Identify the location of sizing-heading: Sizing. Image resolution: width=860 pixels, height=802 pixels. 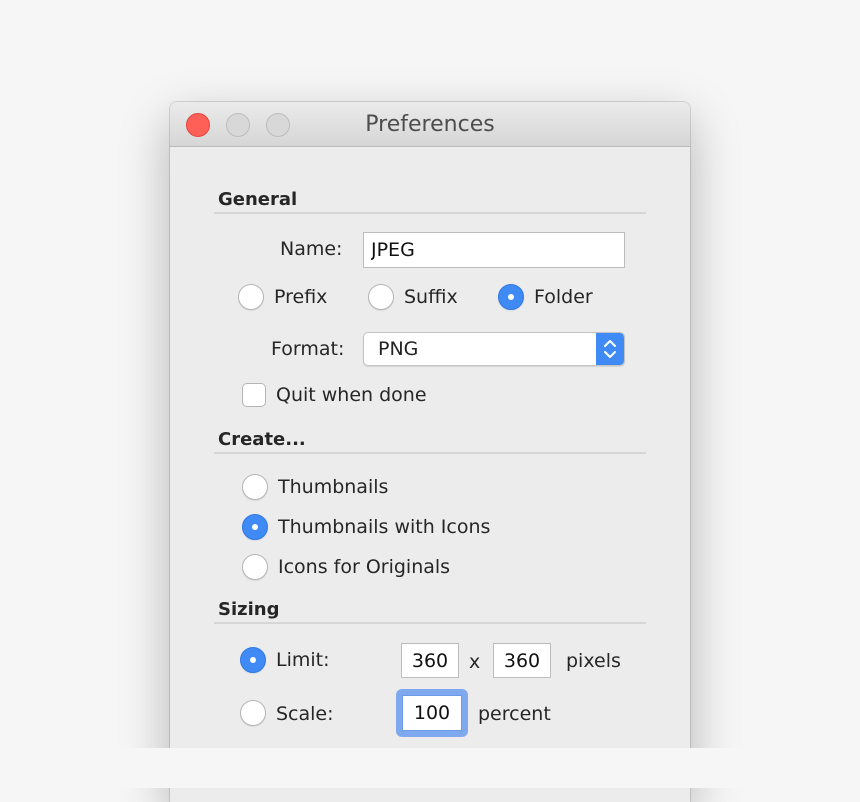
(249, 609).